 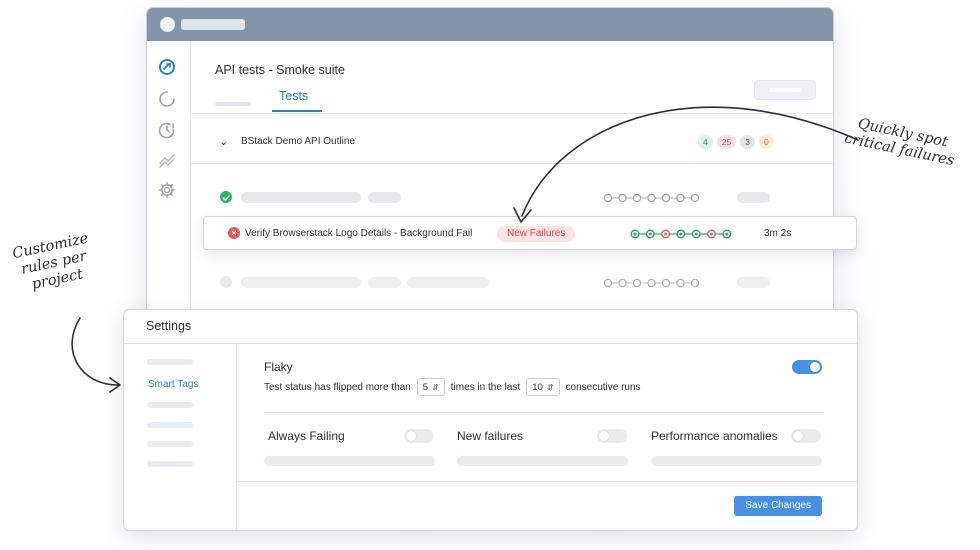 I want to click on curved-arrow-to-row, so click(x=690, y=161).